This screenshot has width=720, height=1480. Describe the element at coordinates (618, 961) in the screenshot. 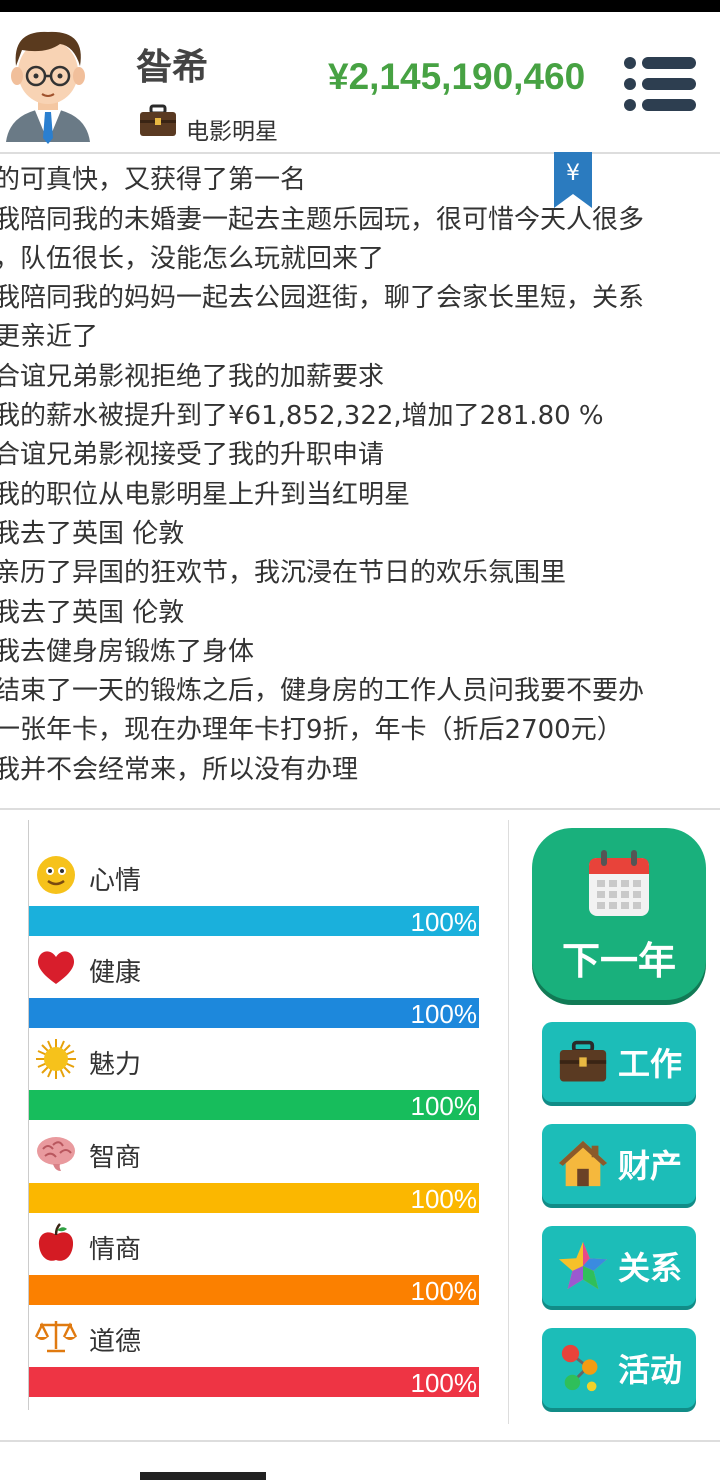

I see `next-year-label: 下一年` at that location.